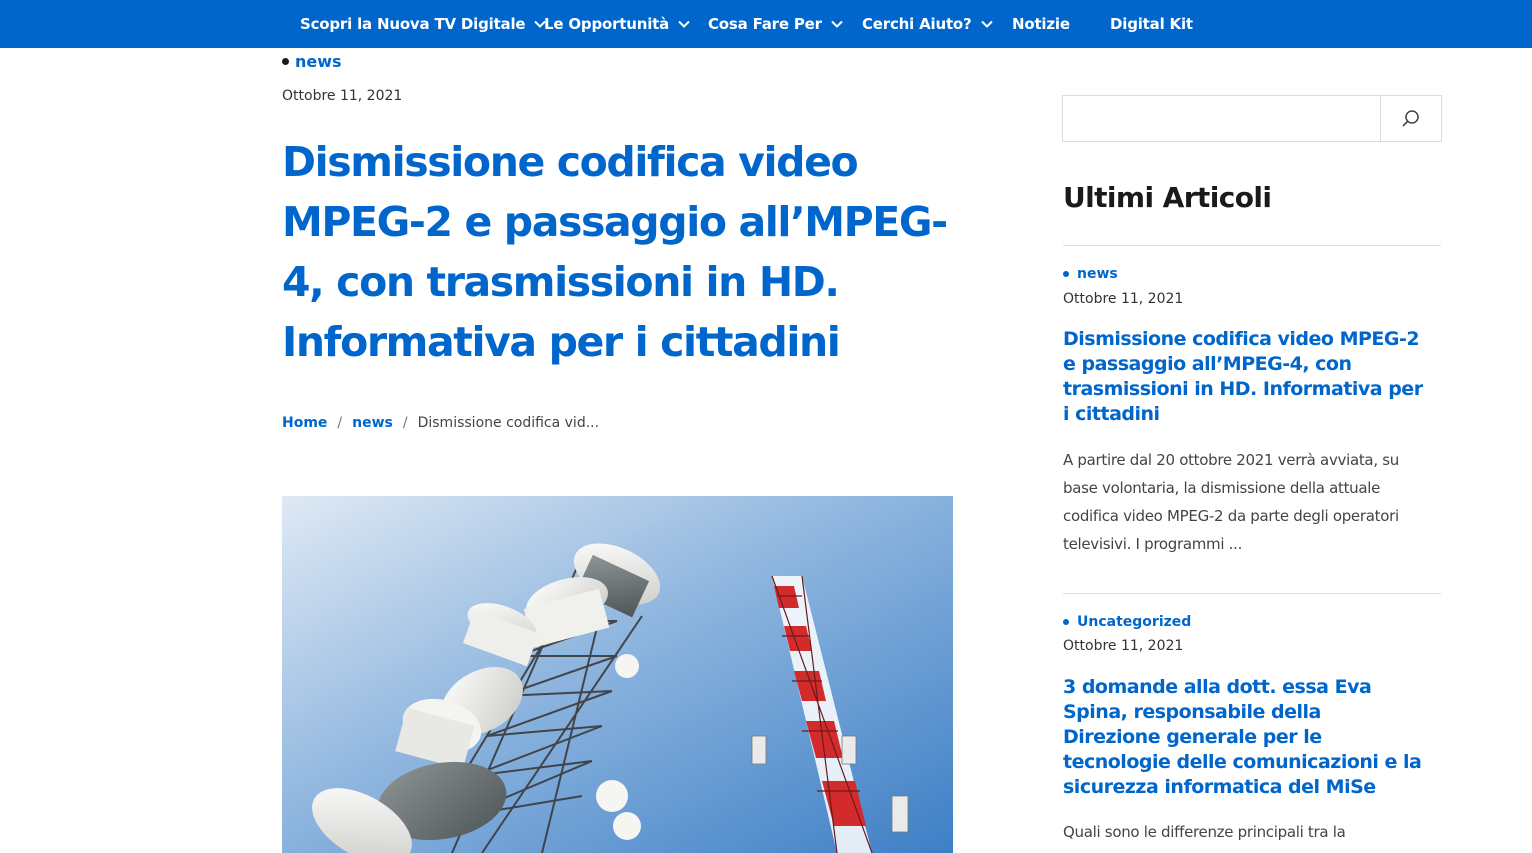 The height and width of the screenshot is (853, 1532). I want to click on nav-item-label: Cosa Fare Per, so click(765, 24).